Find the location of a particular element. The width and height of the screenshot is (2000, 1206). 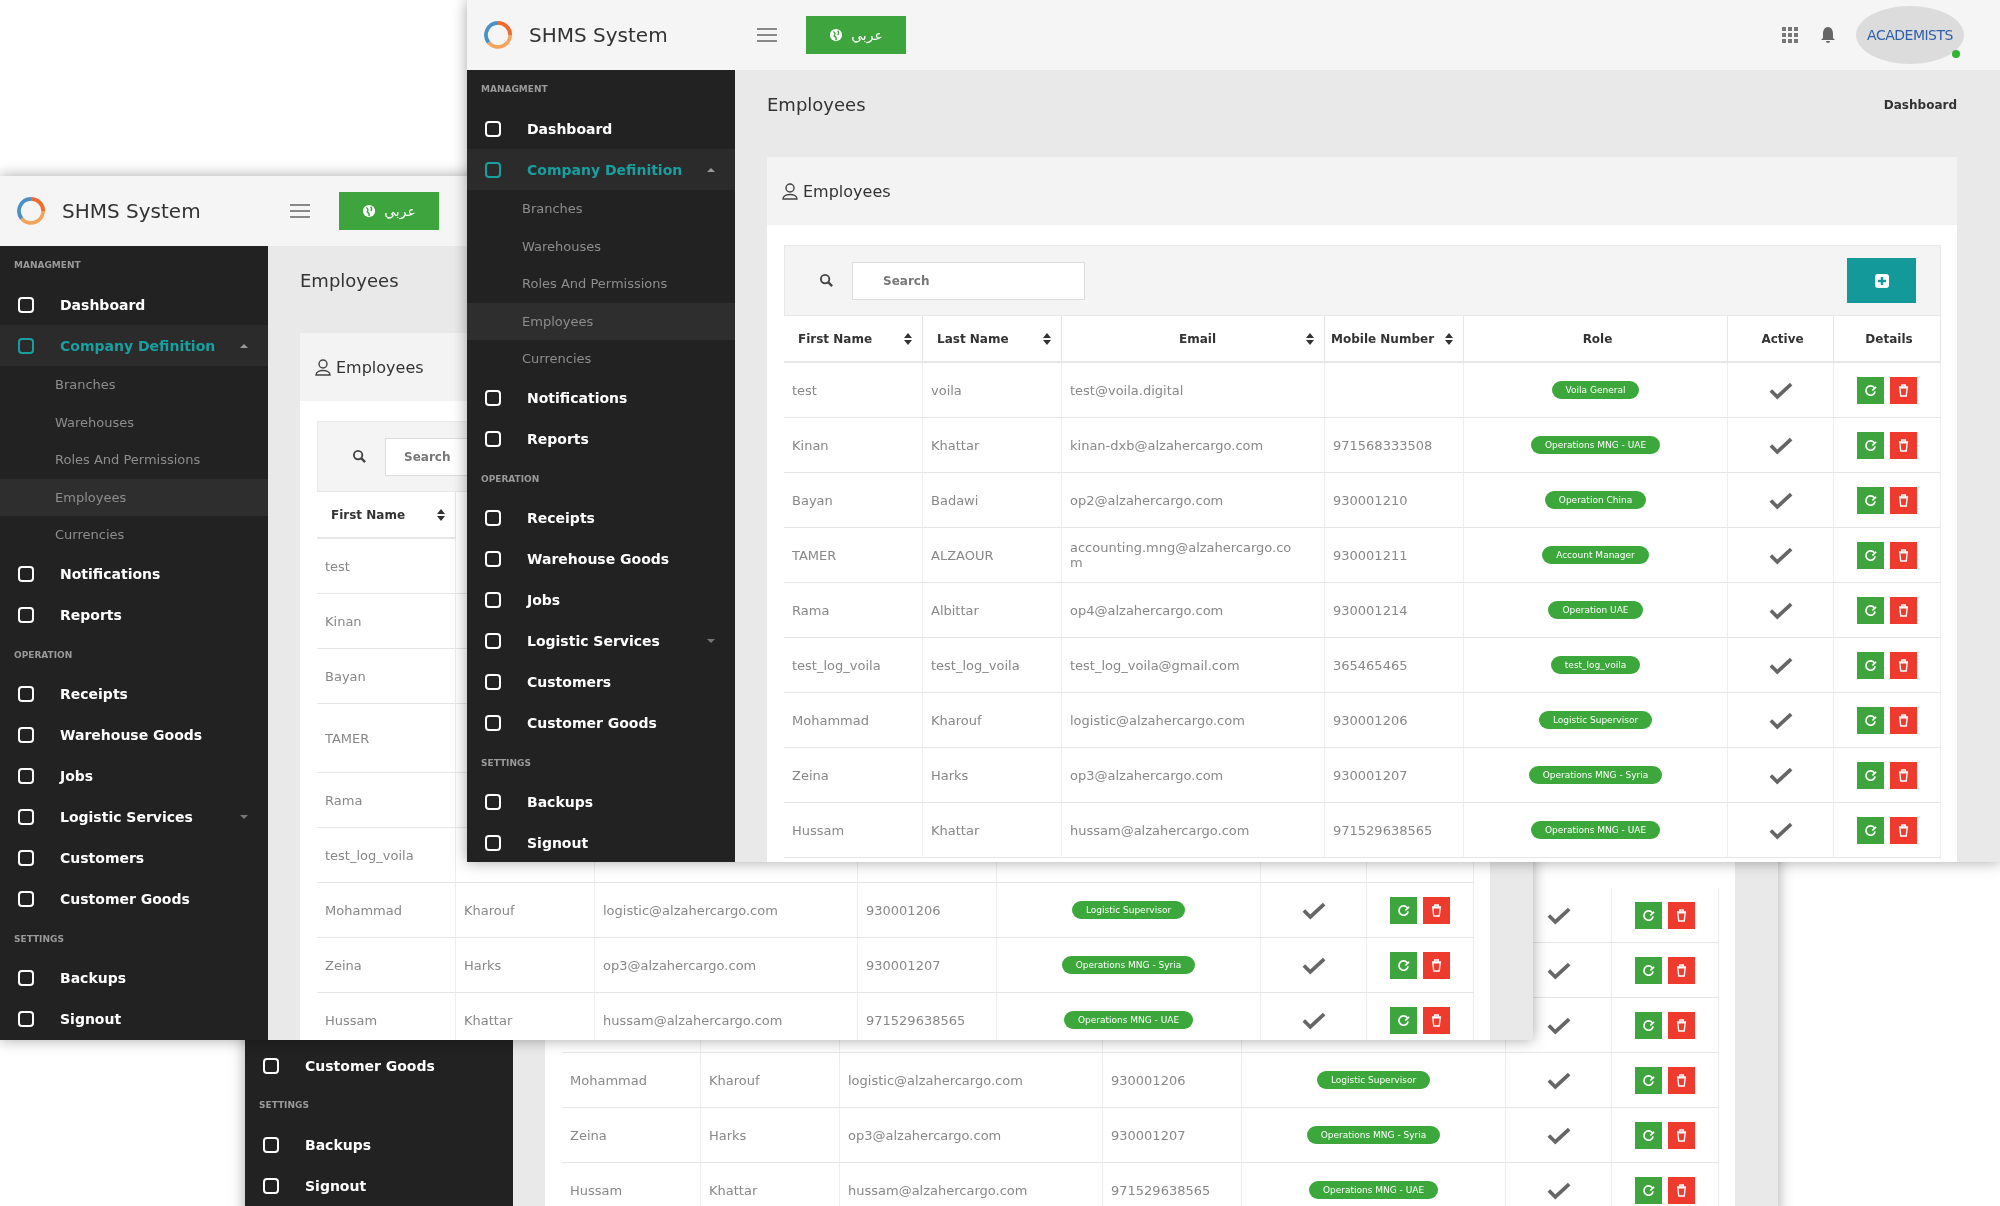

avatar: ACADEMISTS is located at coordinates (1910, 35).